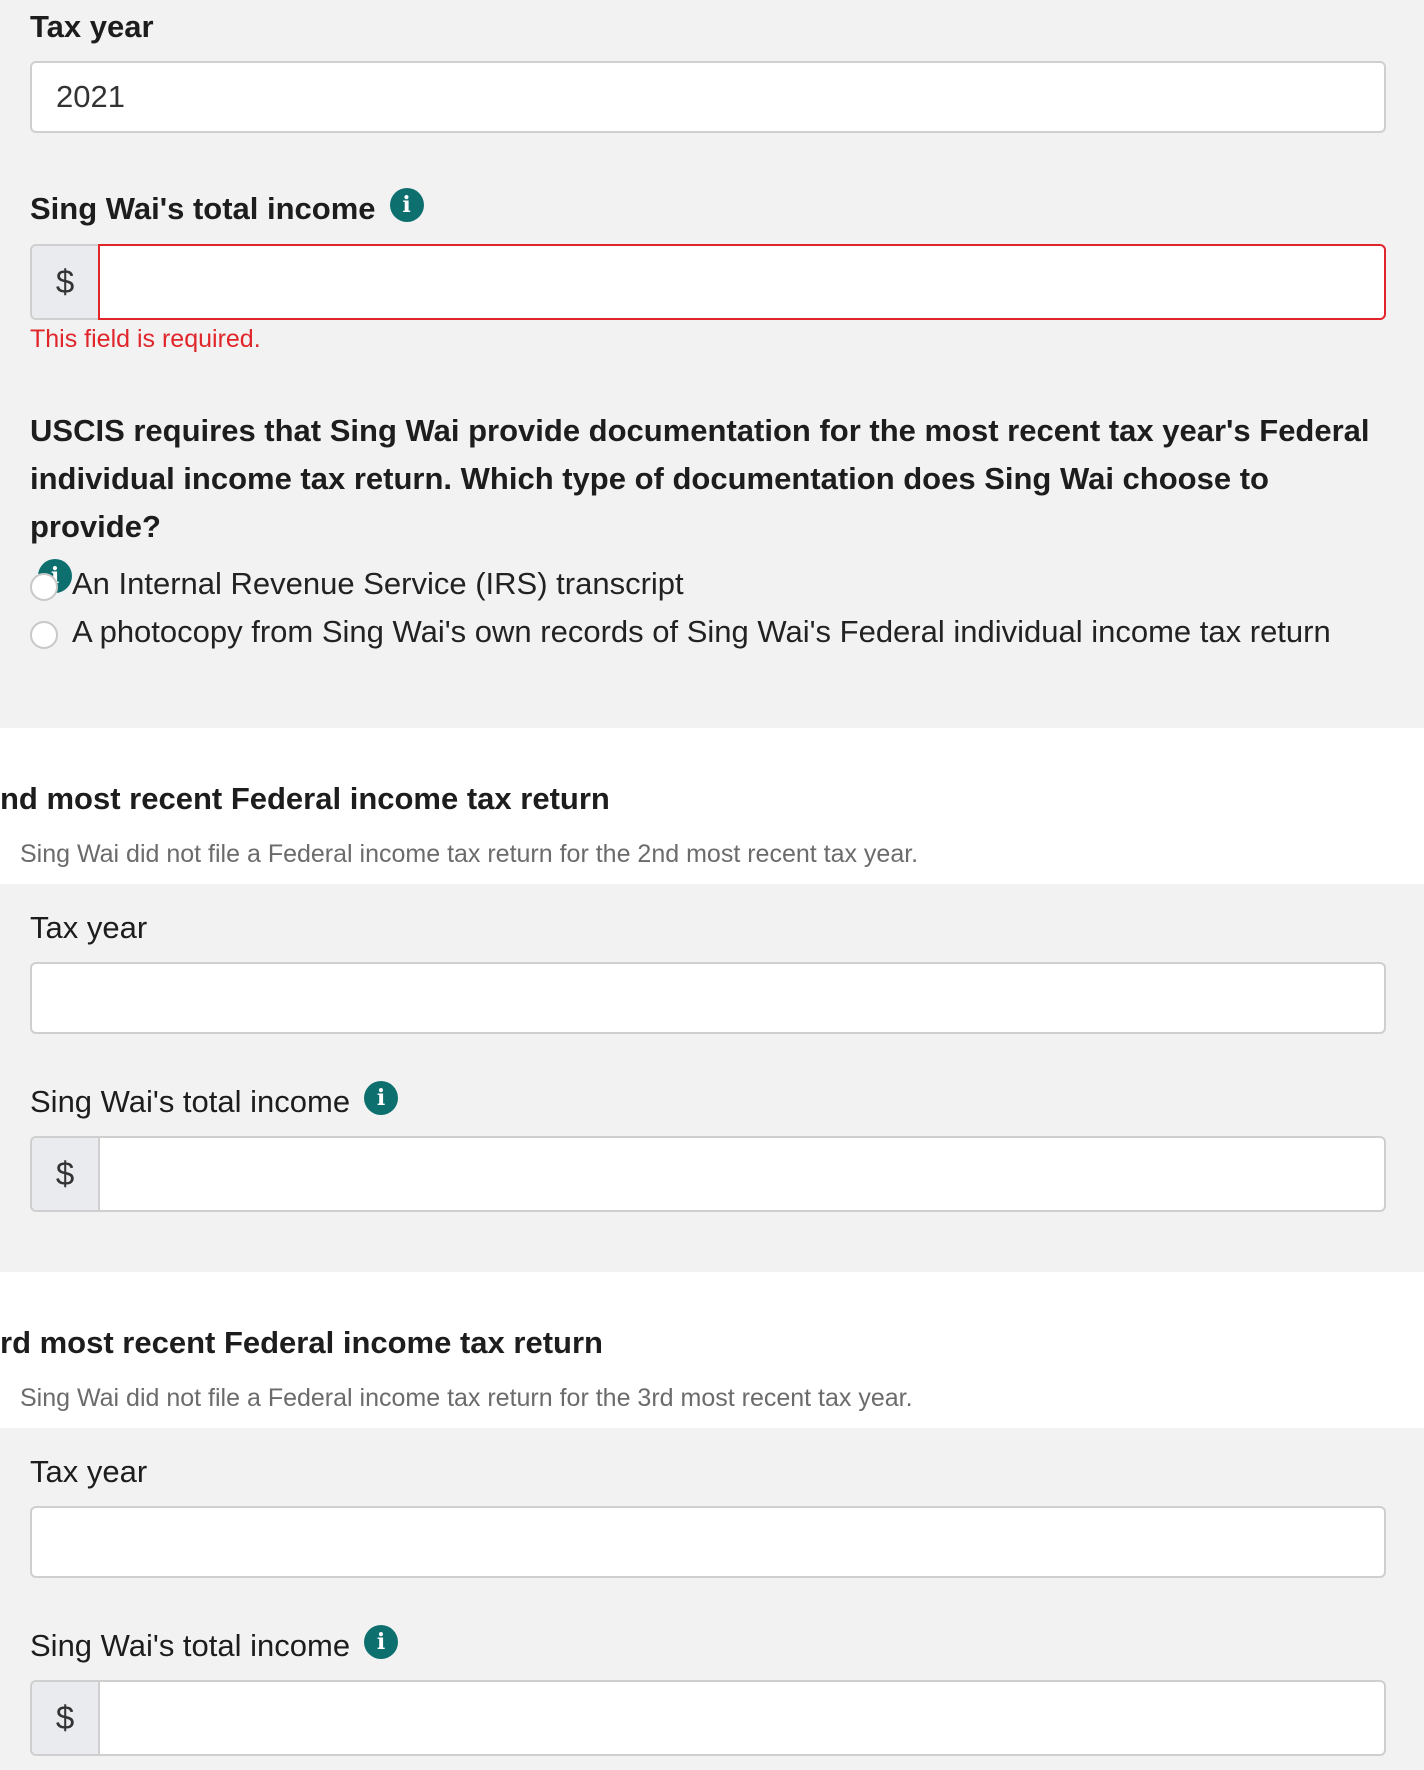 The image size is (1424, 1770). What do you see at coordinates (305, 798) in the screenshot?
I see `section2-title: nd most recent Federal income tax return` at bounding box center [305, 798].